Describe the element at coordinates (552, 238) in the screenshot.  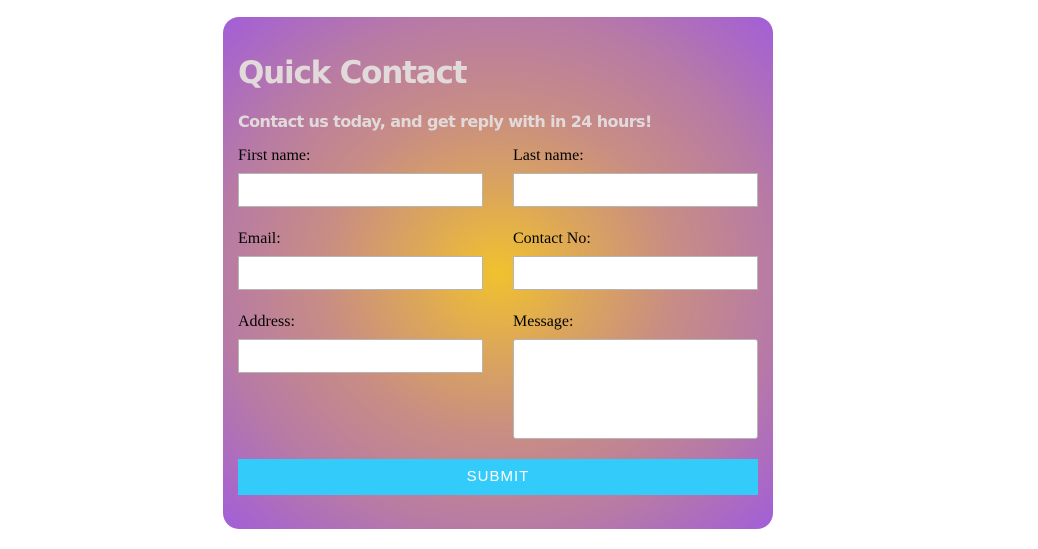
I see `contact-no-label: Contact No:` at that location.